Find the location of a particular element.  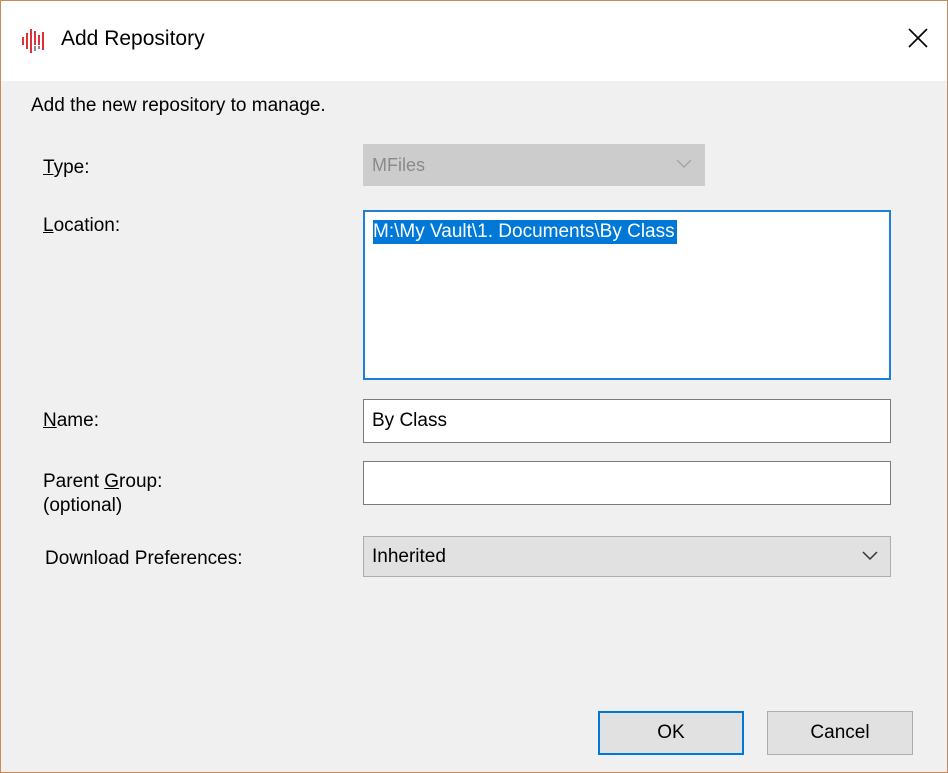

download-preferences-label: Download Preferences: is located at coordinates (144, 558).